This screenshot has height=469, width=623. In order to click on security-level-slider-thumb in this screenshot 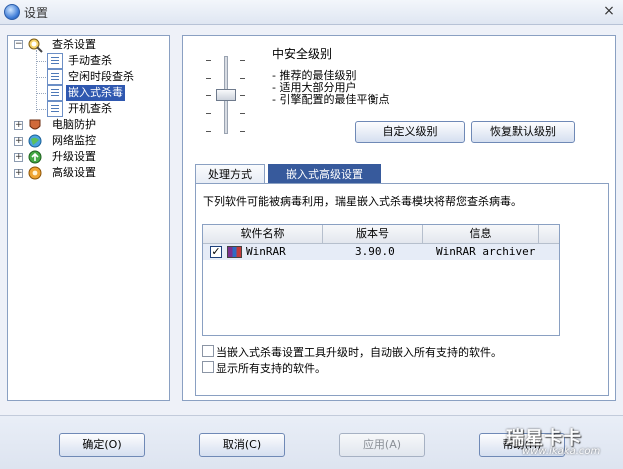, I will do `click(226, 95)`.